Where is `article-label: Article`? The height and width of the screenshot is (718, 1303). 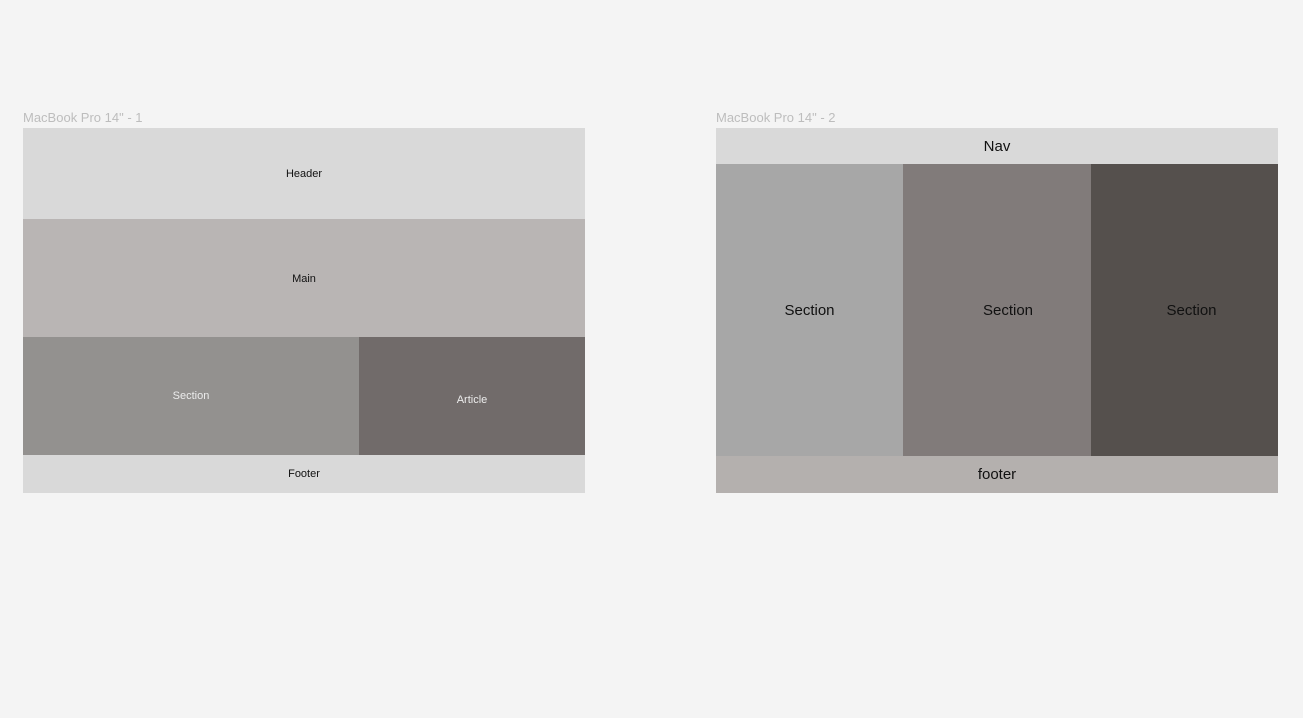 article-label: Article is located at coordinates (472, 400).